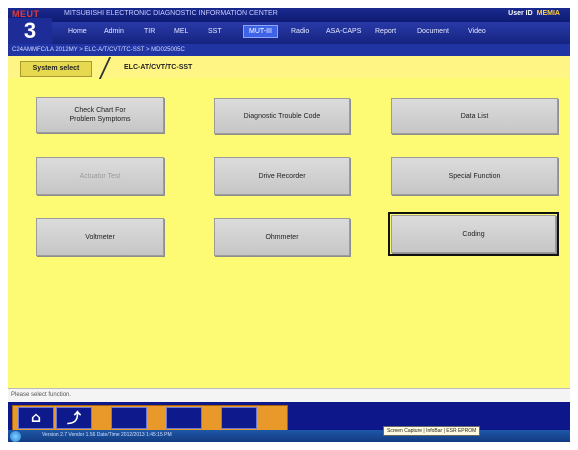  Describe the element at coordinates (74, 418) in the screenshot. I see `back-icon: ⤴` at that location.